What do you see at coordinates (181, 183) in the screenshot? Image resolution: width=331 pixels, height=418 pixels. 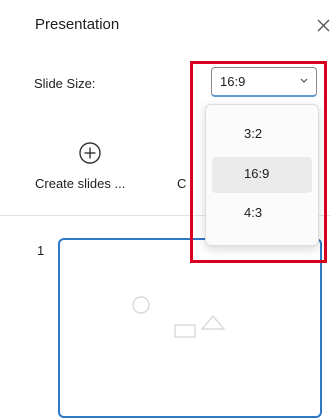 I see `second-action-button: C` at bounding box center [181, 183].